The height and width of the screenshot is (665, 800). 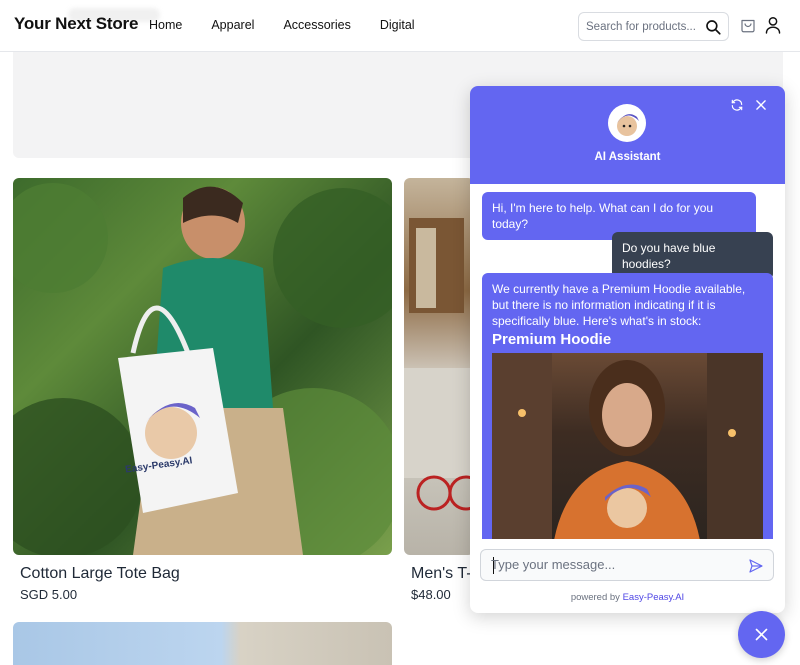 I want to click on refresh-icon, so click(x=737, y=105).